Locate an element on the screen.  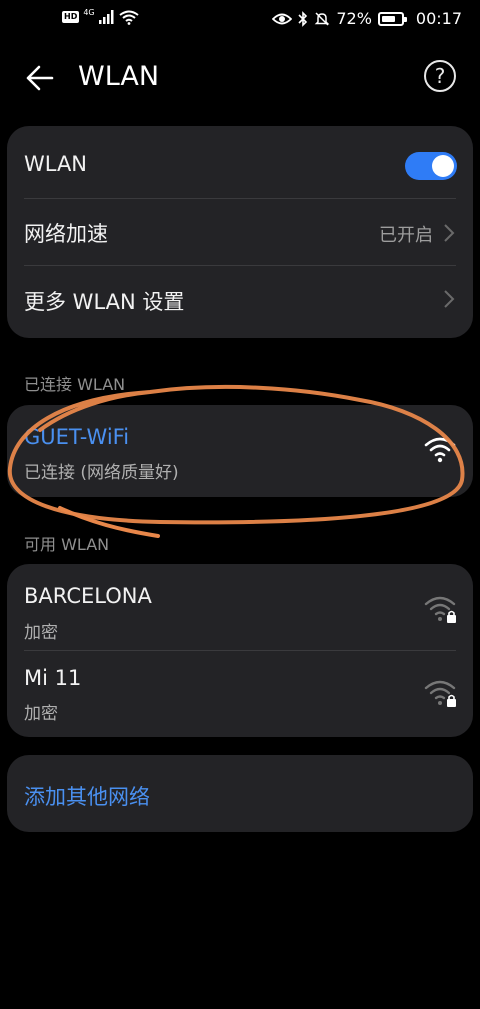
cellular-signal-icon is located at coordinates (106, 17).